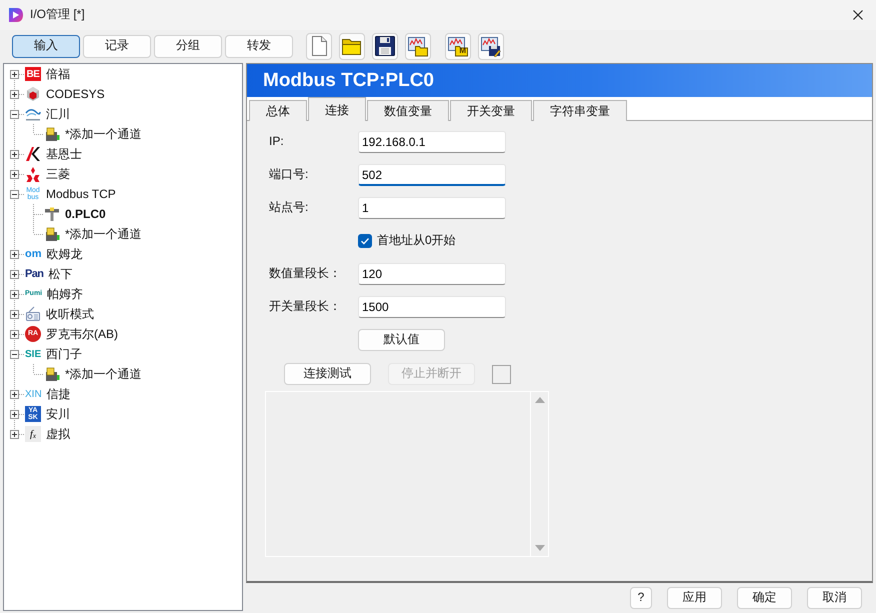 The height and width of the screenshot is (613, 876). What do you see at coordinates (385, 46) in the screenshot?
I see `save-button` at bounding box center [385, 46].